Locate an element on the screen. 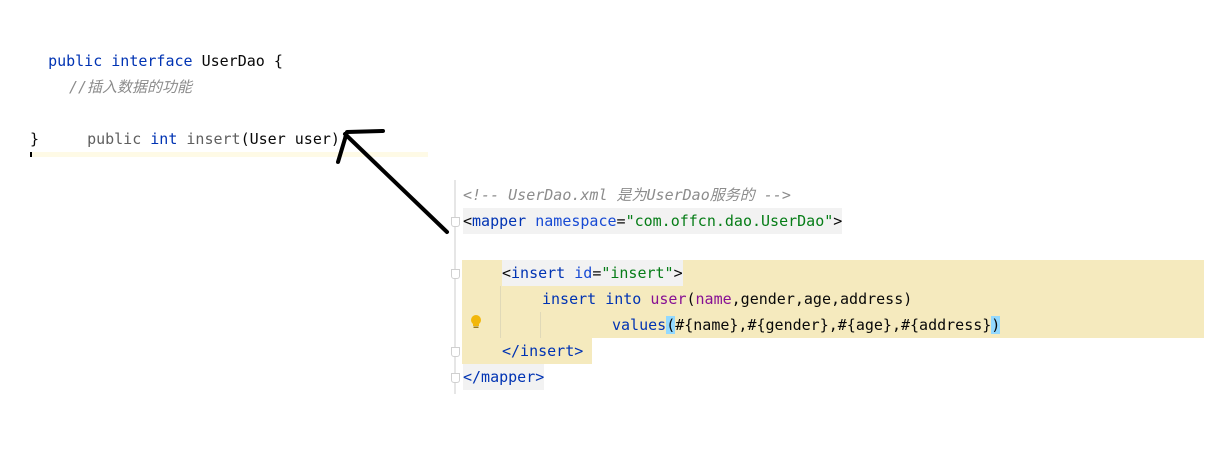  lightbulb-icon is located at coordinates (476, 322).